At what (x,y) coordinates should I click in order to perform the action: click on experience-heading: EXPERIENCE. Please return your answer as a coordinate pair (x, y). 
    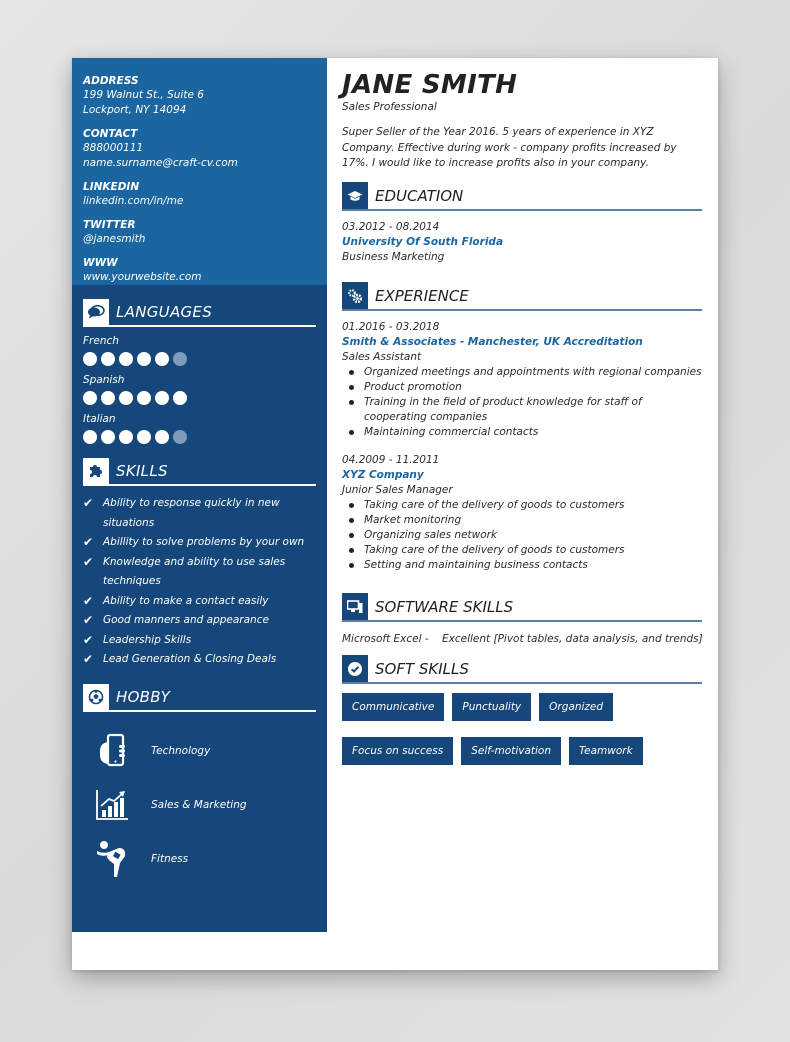
    Looking at the image, I should click on (522, 296).